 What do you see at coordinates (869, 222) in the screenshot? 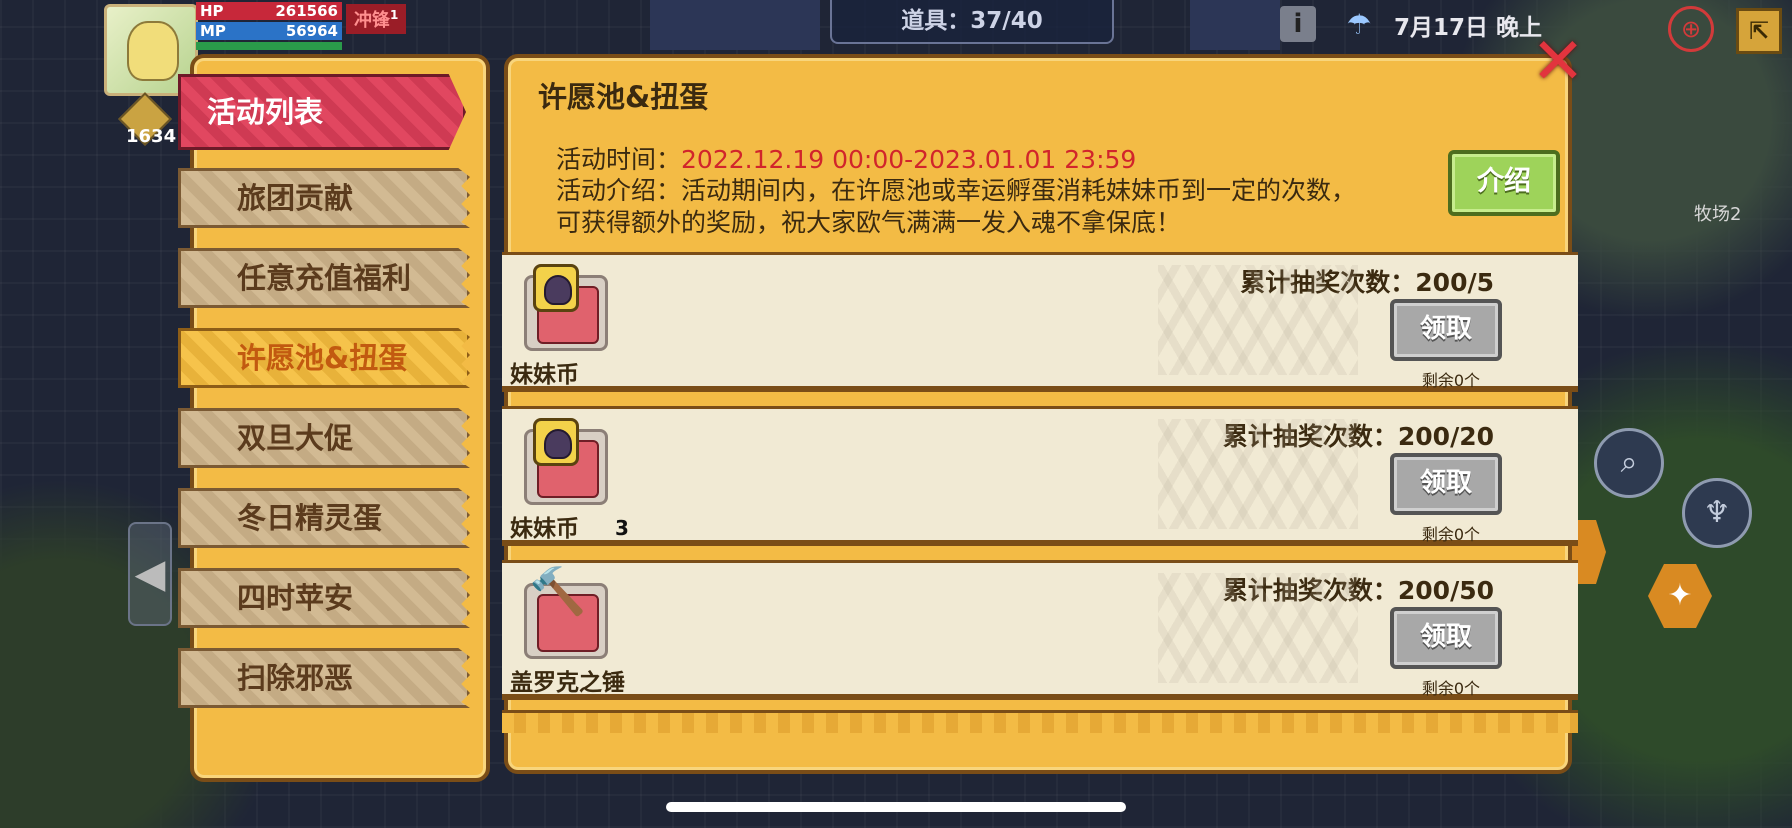
I see `event-description-line: 可获得额外的奖励，祝大家欧气满满一发入魂不拿保底！` at bounding box center [869, 222].